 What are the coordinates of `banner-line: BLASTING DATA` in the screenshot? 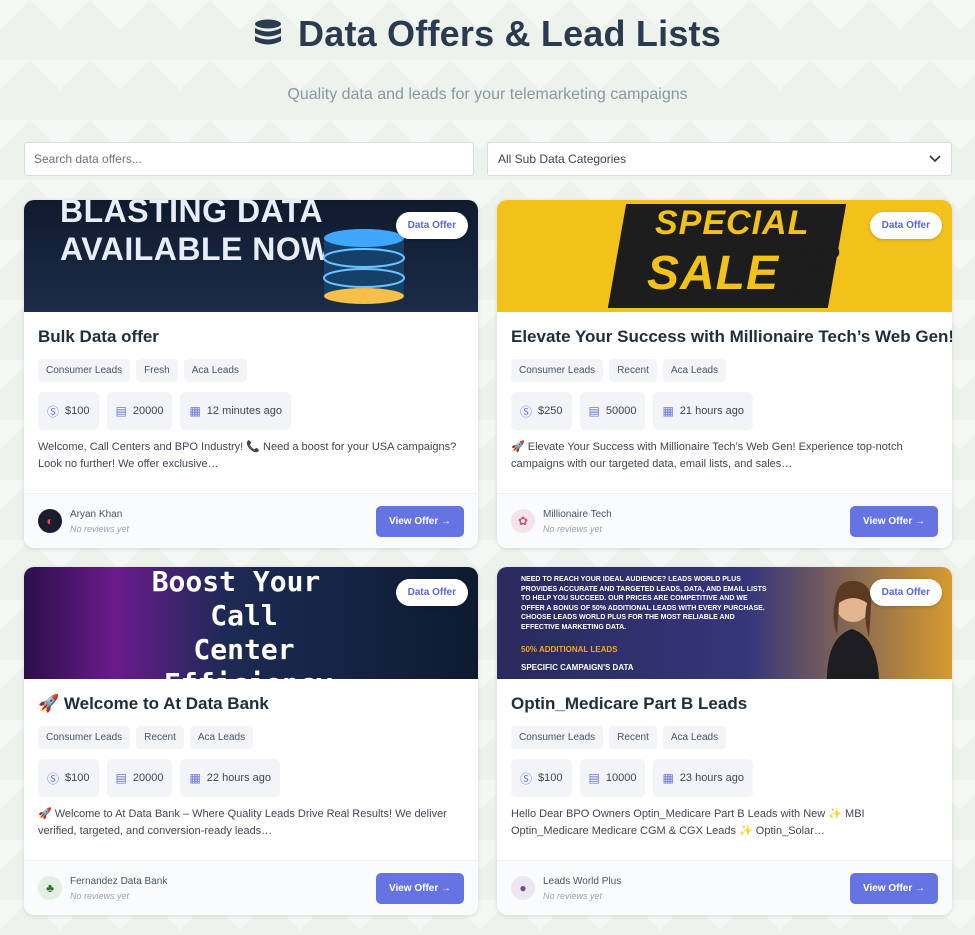 It's located at (192, 214).